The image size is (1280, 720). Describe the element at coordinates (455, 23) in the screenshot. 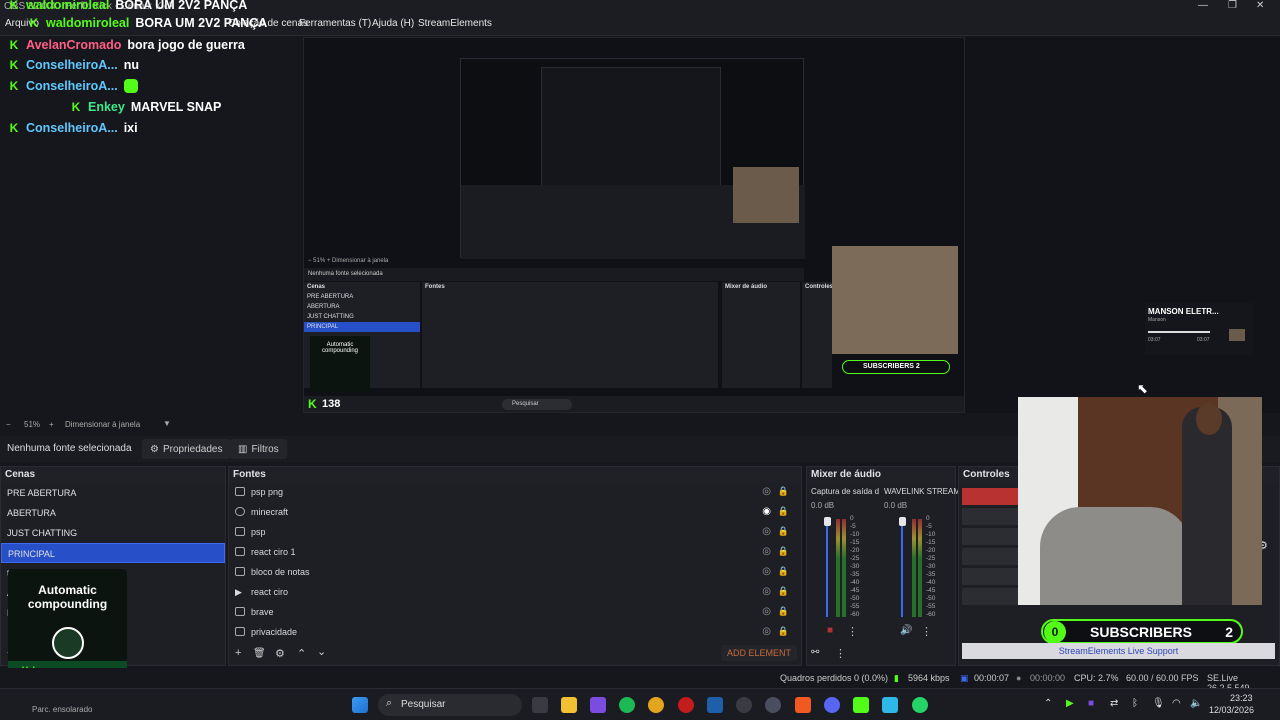

I see `menu-streamelements: StreamElements` at that location.